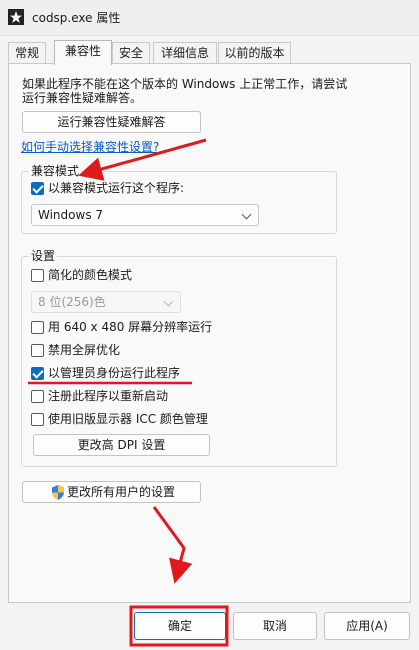  I want to click on run-as-admin-label: 以管理员身份运行此程序, so click(114, 373).